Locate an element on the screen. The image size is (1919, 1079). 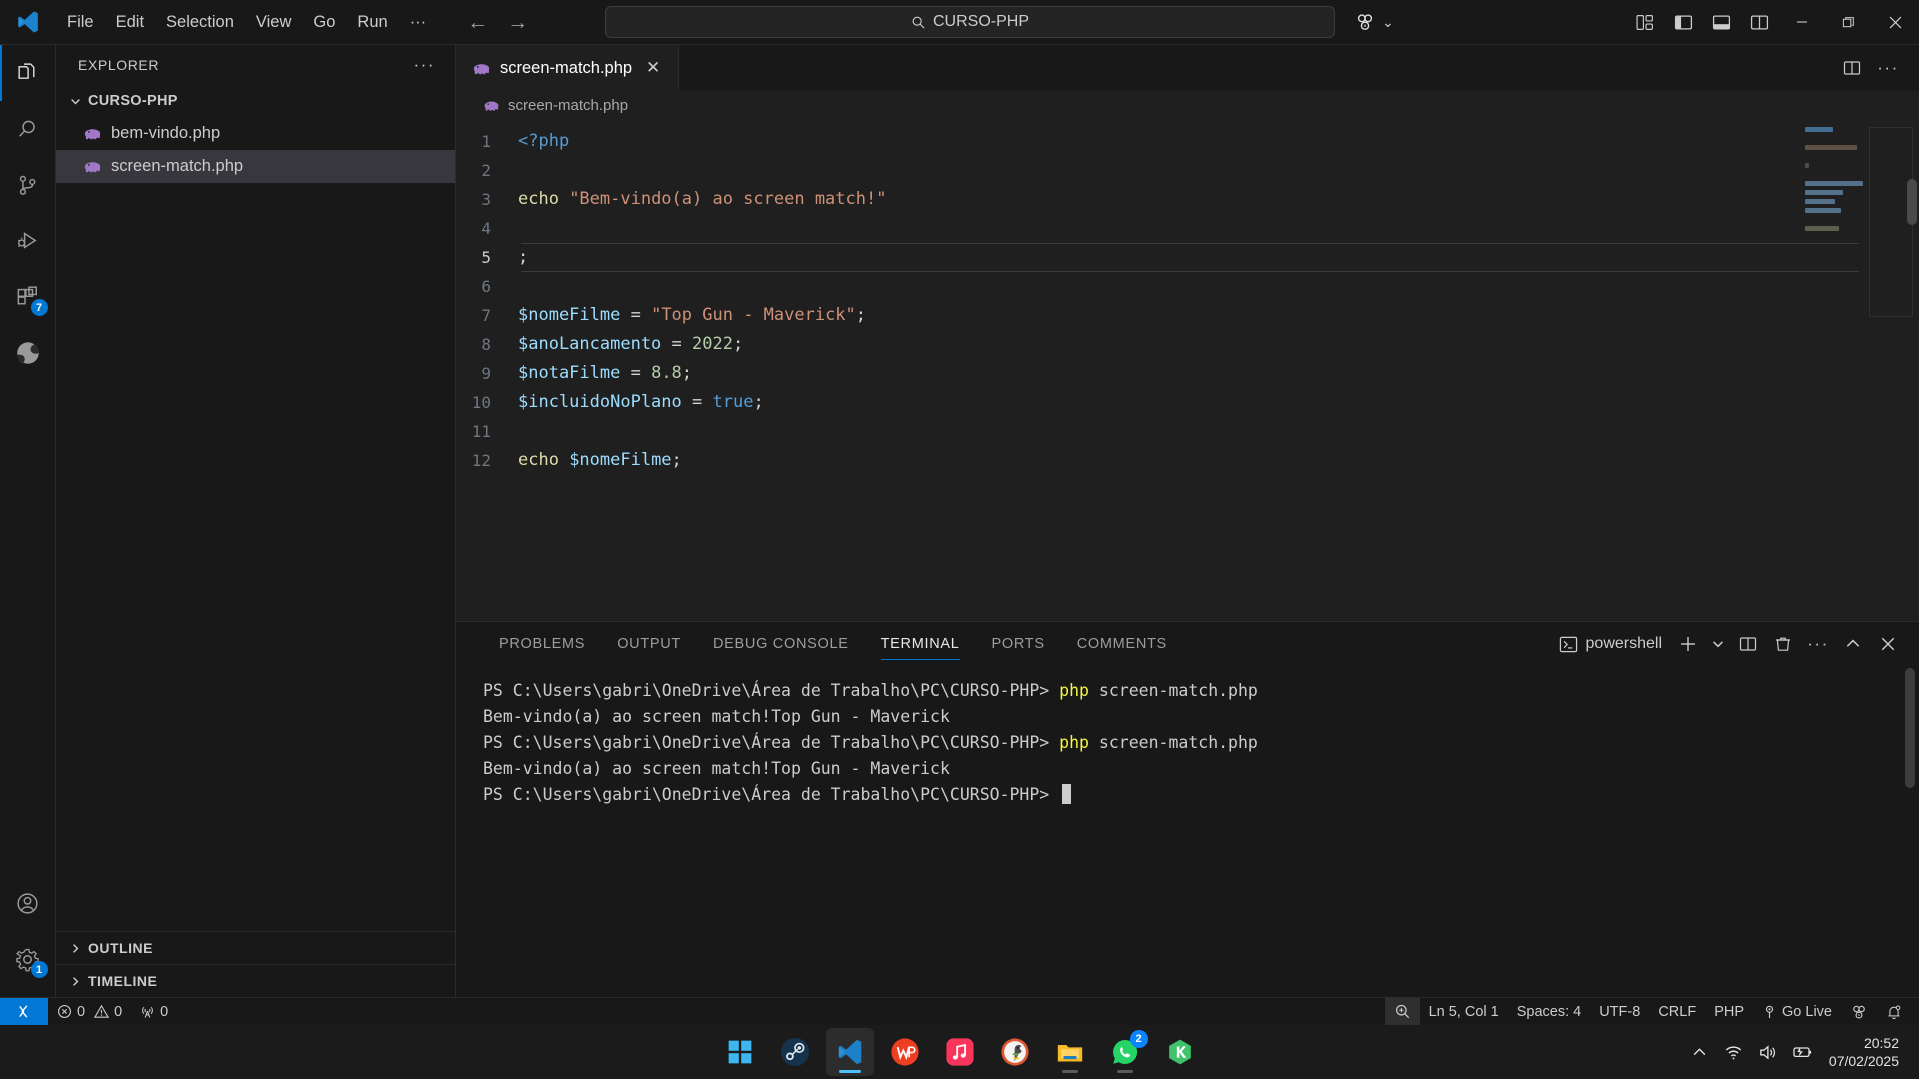
terminal-command-arg: screen-match.php is located at coordinates (1178, 742).